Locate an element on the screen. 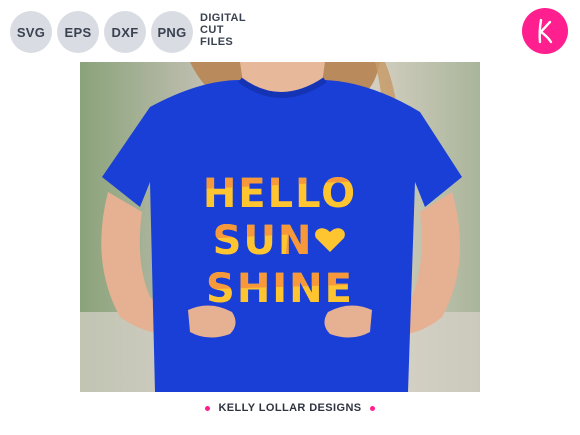 This screenshot has width=580, height=435. svg-badge: SVG is located at coordinates (31, 32).